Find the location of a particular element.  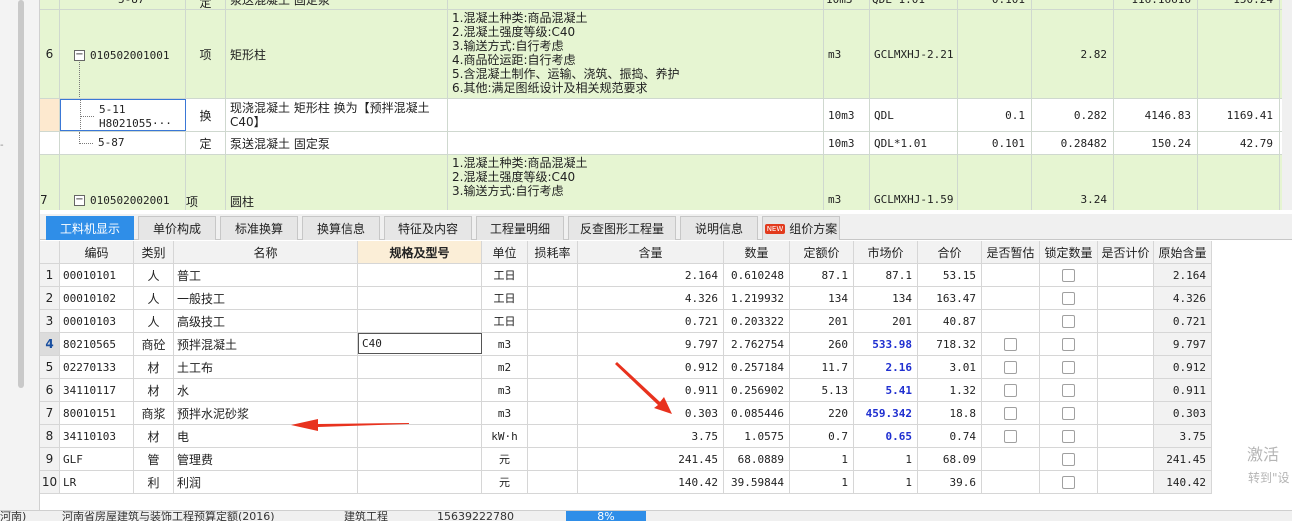

cell-total: 1.32 is located at coordinates (950, 390).